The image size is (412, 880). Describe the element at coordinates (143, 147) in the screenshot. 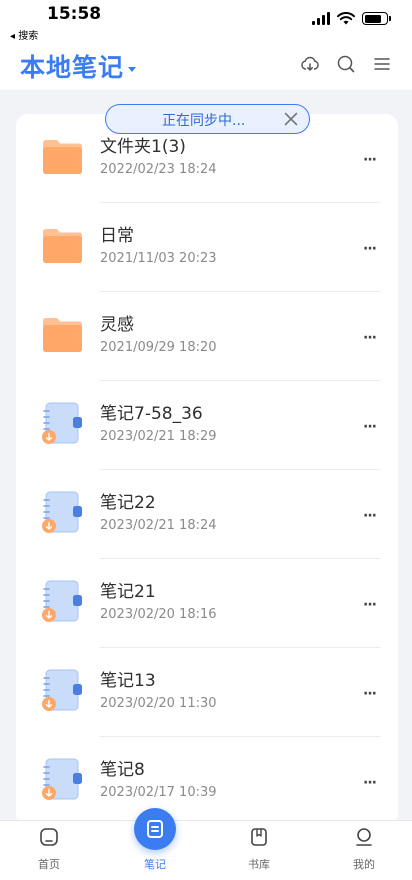

I see `item-name: 文件夹1(3)` at that location.